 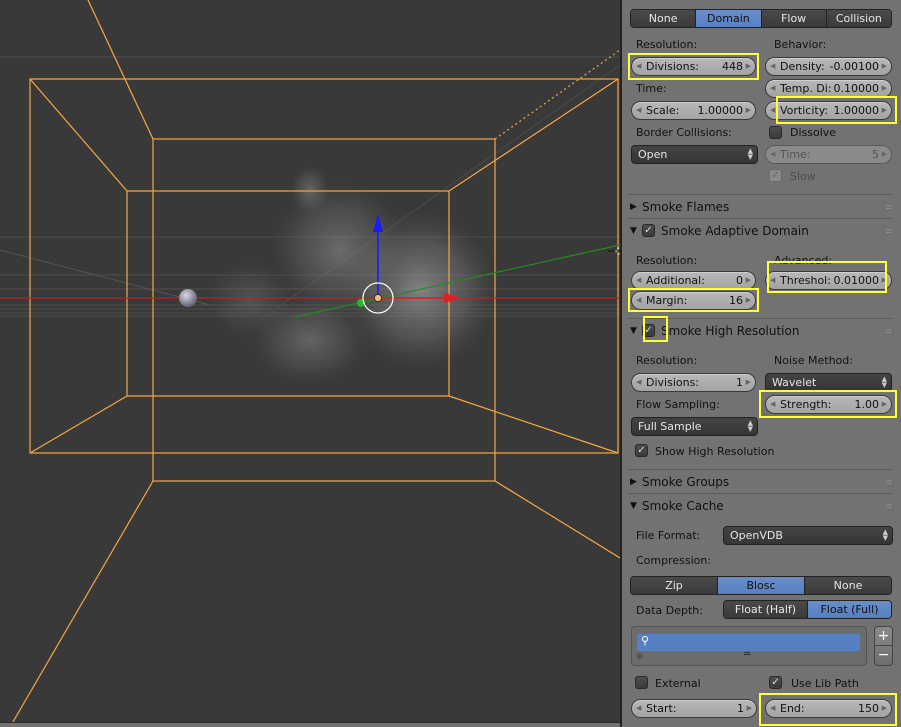 What do you see at coordinates (883, 636) in the screenshot?
I see `add-cache-button: +` at bounding box center [883, 636].